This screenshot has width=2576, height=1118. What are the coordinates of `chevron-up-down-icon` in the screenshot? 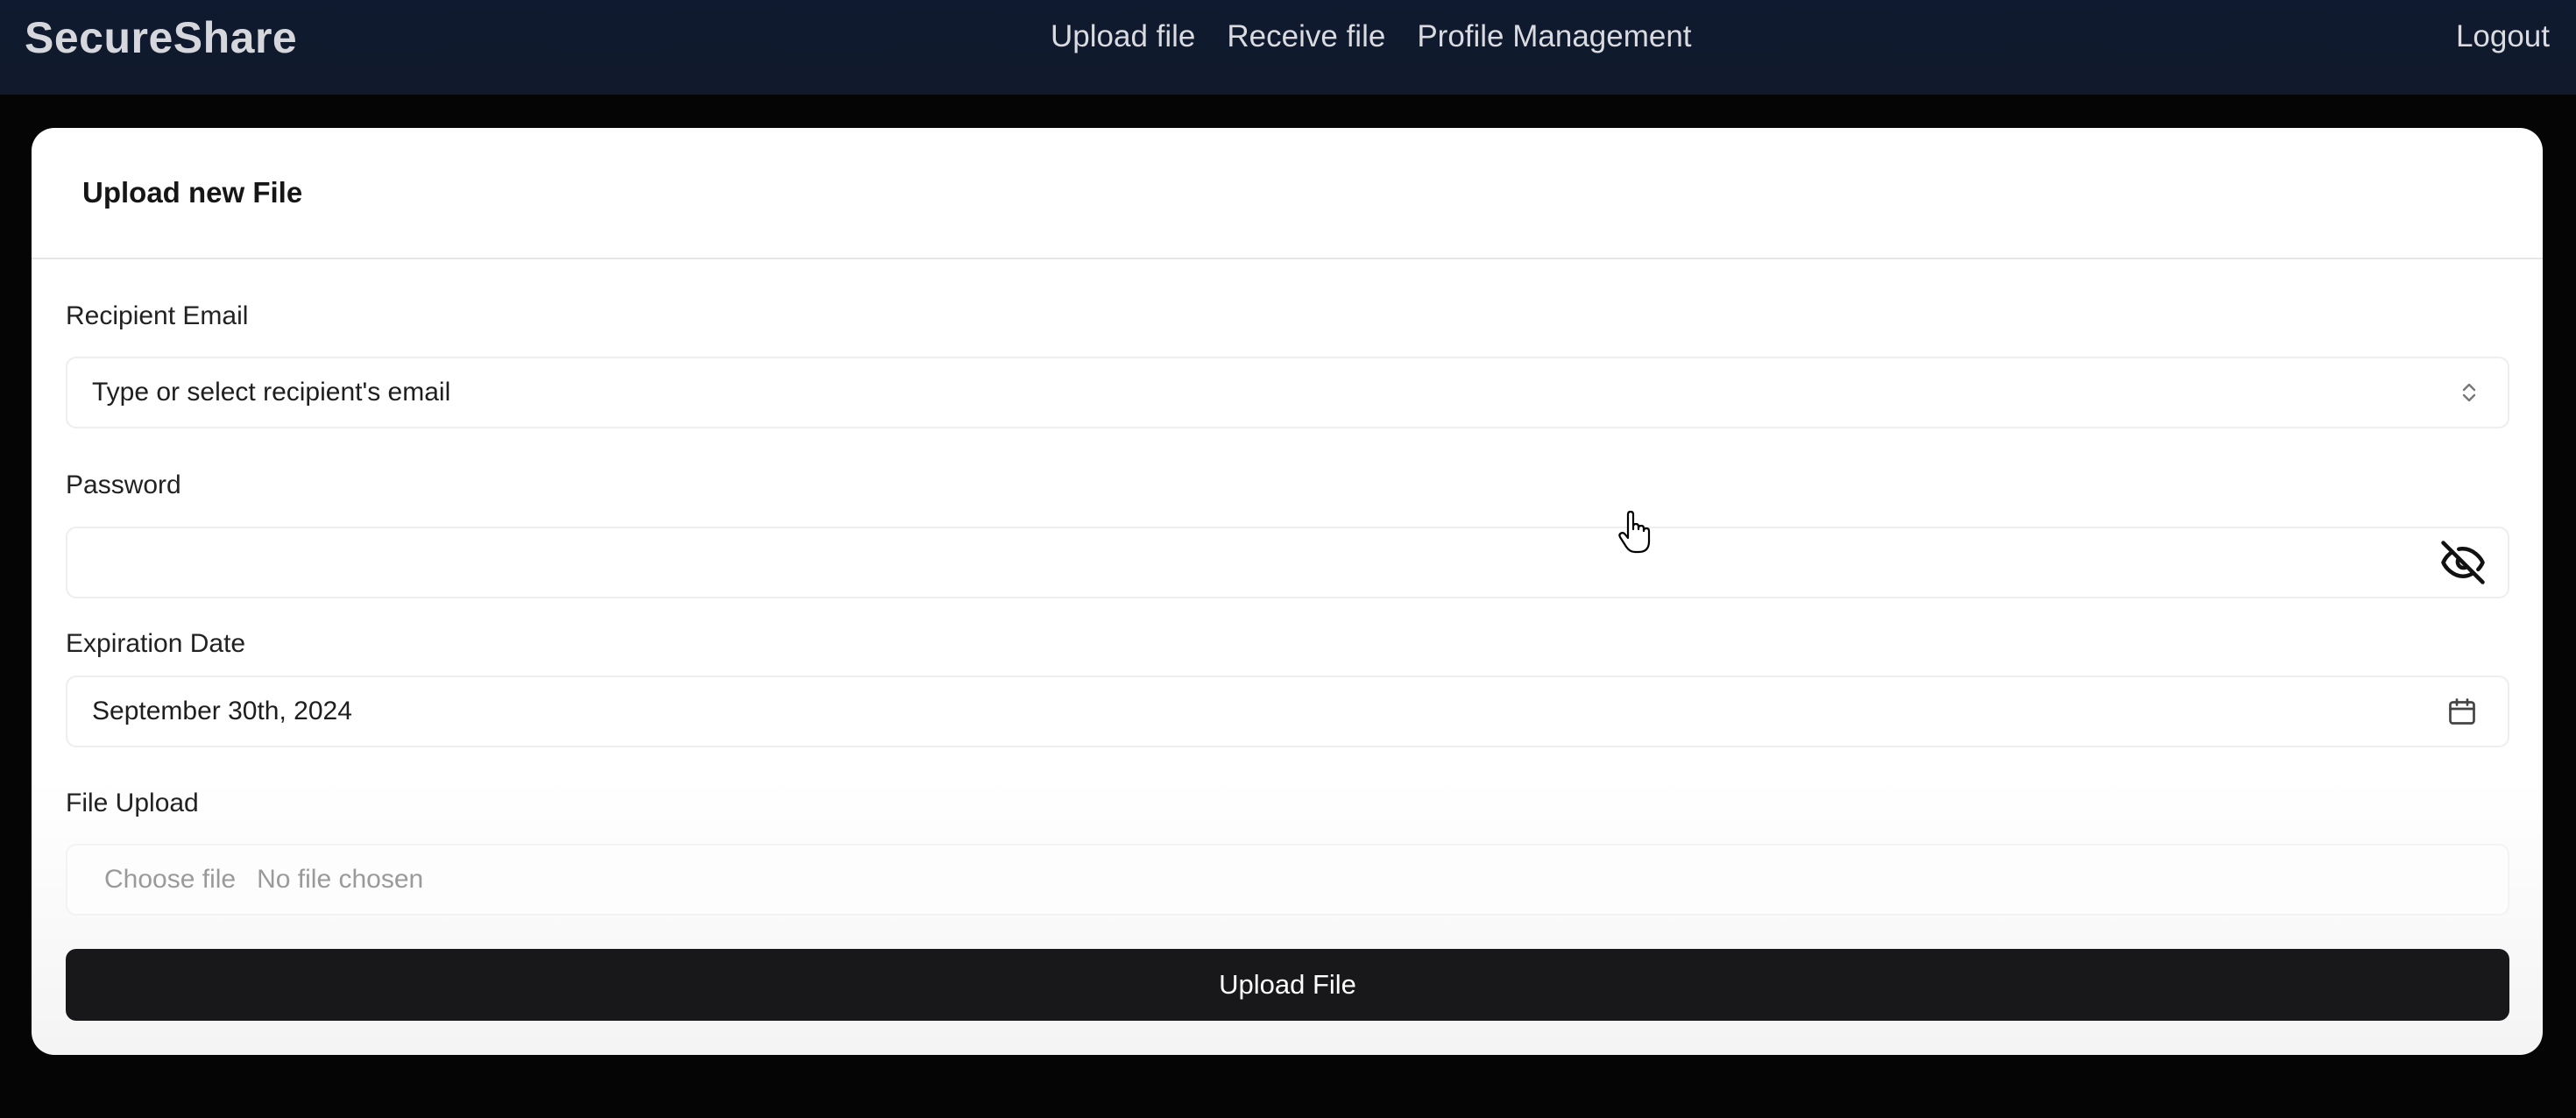 It's located at (2469, 392).